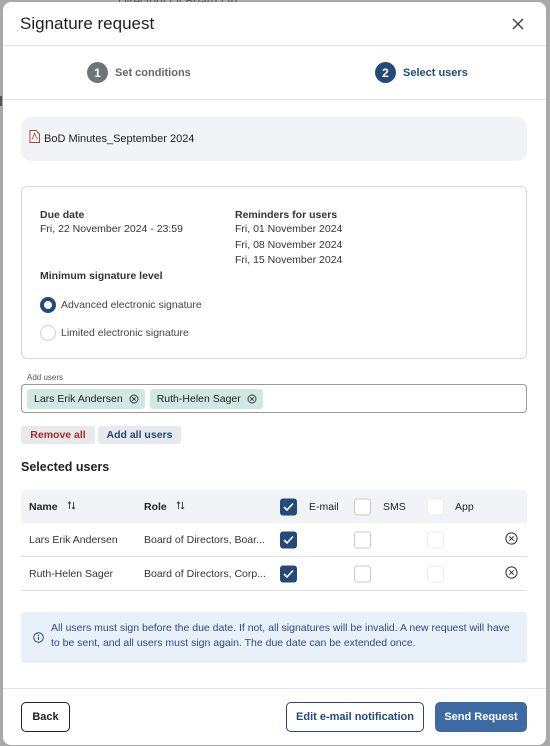 The width and height of the screenshot is (550, 746). What do you see at coordinates (71, 573) in the screenshot?
I see `user-name: Ruth-Helen Sager` at bounding box center [71, 573].